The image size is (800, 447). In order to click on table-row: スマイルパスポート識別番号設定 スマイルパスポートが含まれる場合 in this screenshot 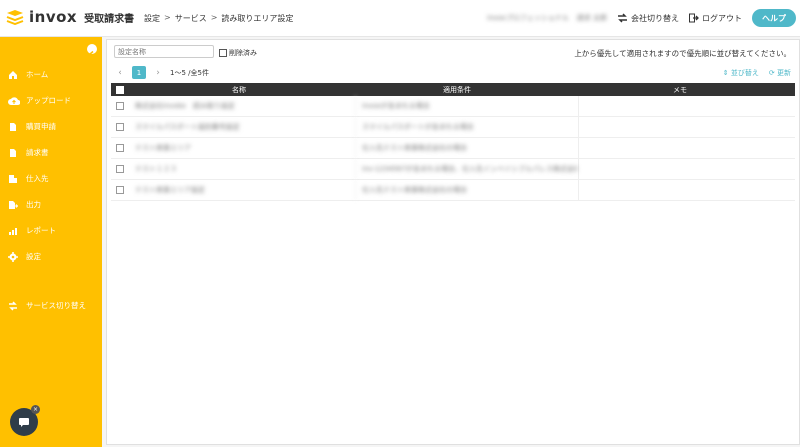, I will do `click(453, 127)`.